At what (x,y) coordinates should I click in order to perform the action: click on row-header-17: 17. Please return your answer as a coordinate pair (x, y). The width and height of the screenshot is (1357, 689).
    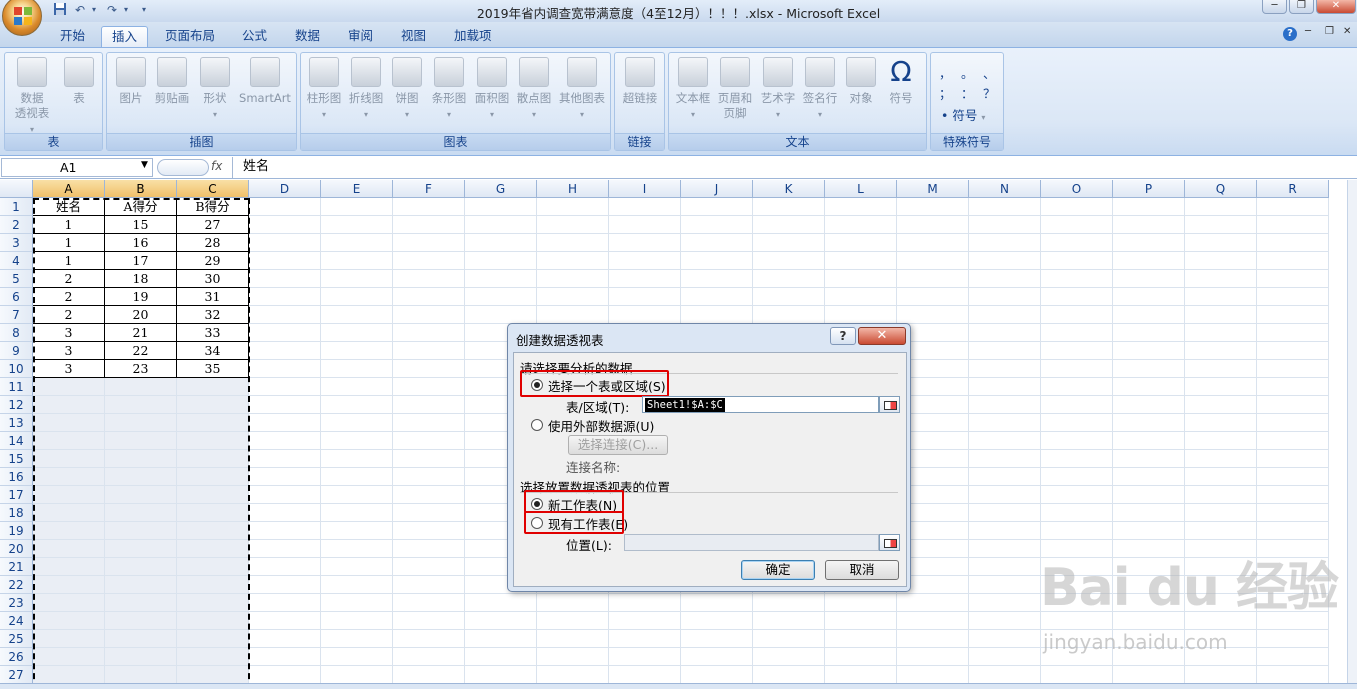
    Looking at the image, I should click on (16, 495).